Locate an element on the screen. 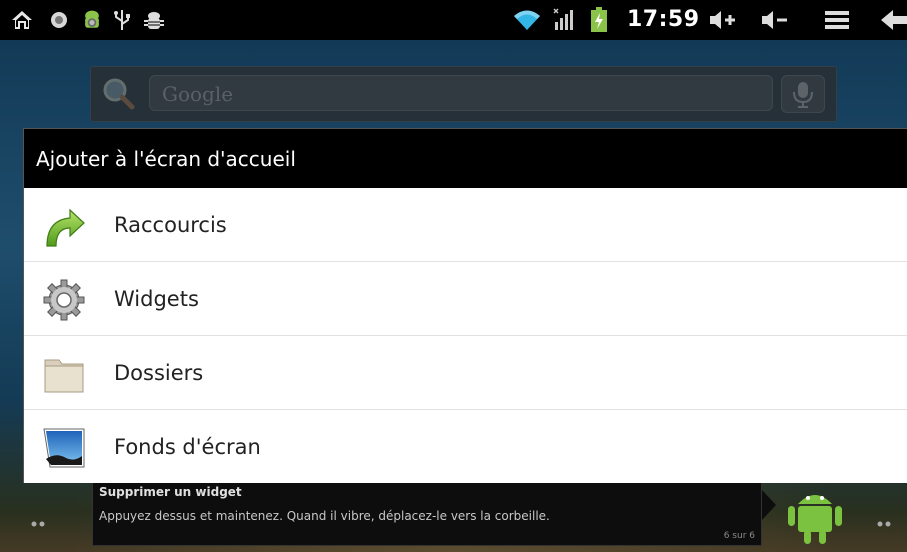  menu-icon is located at coordinates (837, 20).